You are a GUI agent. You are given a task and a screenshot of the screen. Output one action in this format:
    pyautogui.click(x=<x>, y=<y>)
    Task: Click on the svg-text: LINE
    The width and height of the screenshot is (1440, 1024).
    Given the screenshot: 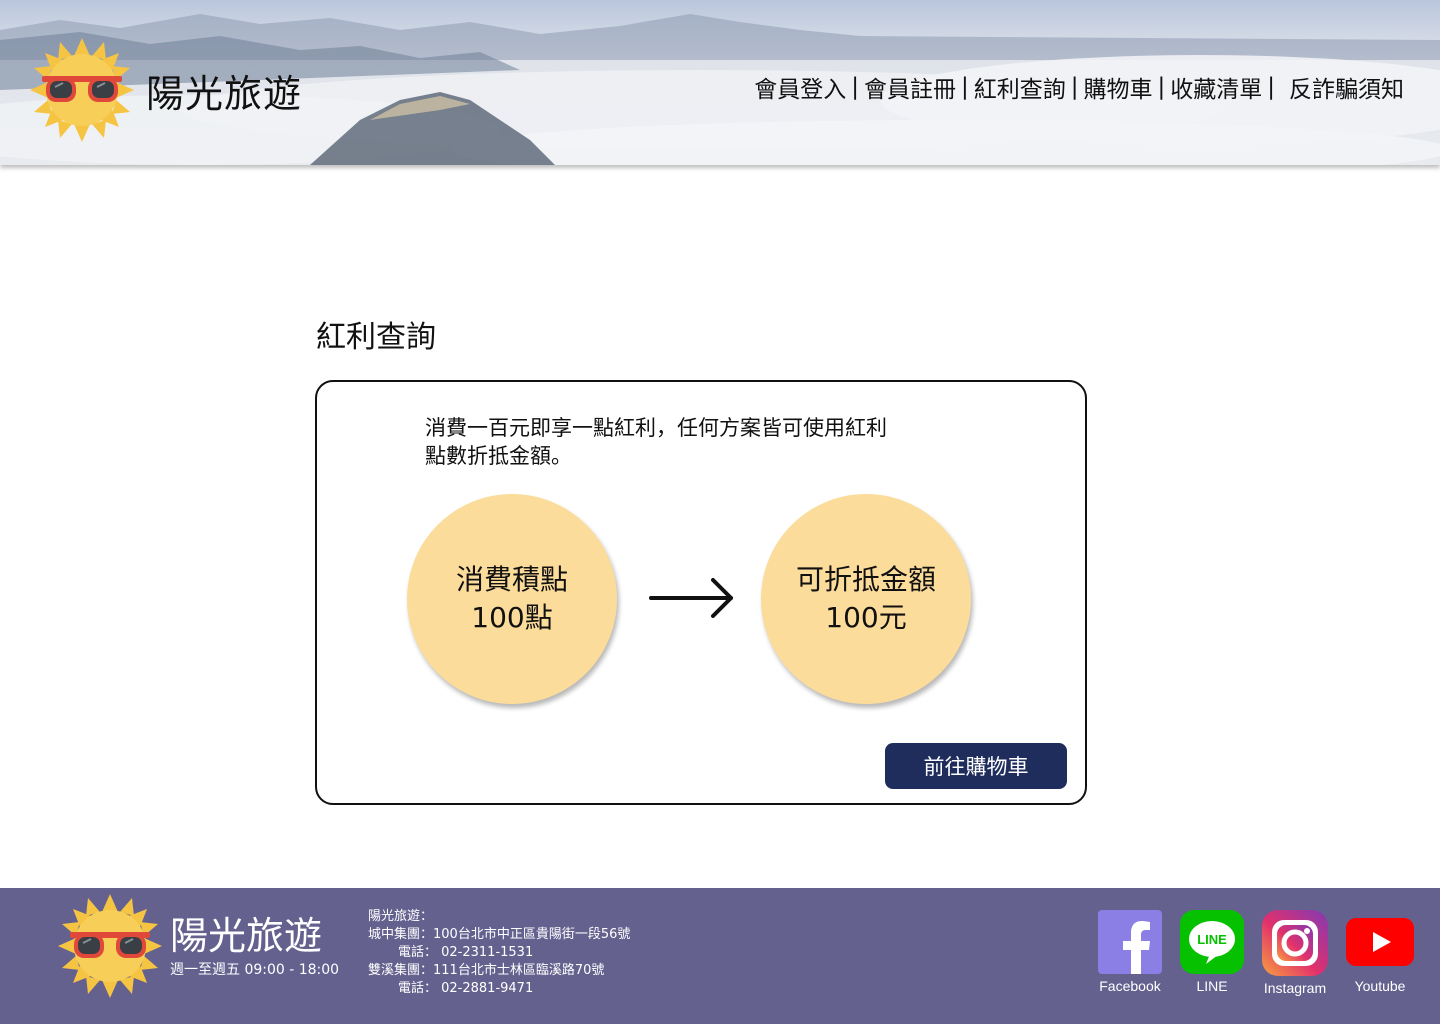 What is the action you would take?
    pyautogui.click(x=1212, y=939)
    